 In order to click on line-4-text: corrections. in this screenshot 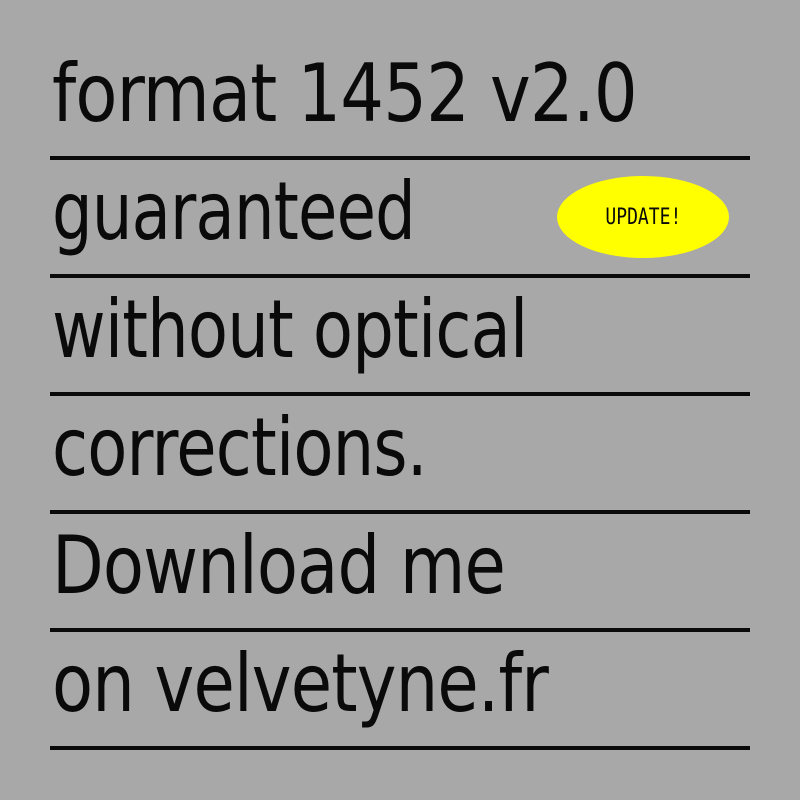, I will do `click(240, 447)`.